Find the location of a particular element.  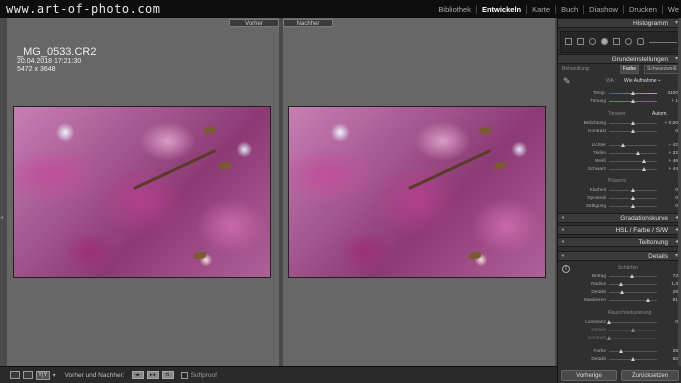

slider-amount: Betrag 73 is located at coordinates (619, 276).